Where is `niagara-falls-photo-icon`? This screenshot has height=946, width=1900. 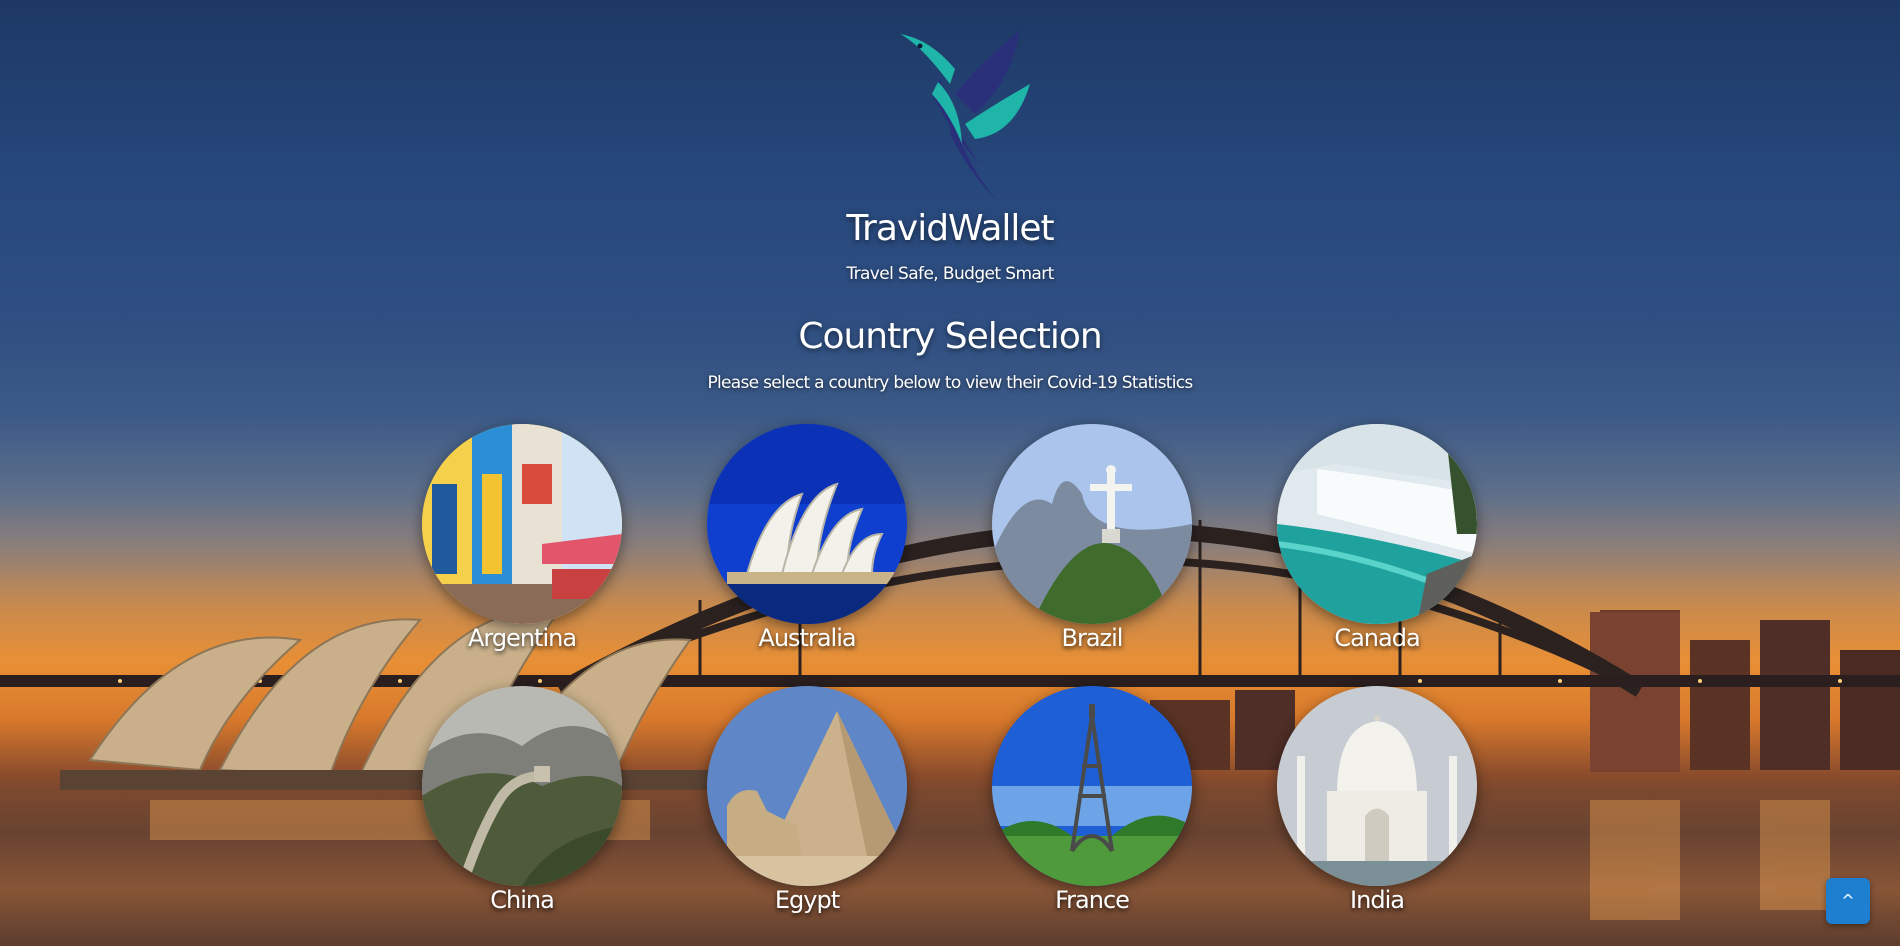
niagara-falls-photo-icon is located at coordinates (1377, 524).